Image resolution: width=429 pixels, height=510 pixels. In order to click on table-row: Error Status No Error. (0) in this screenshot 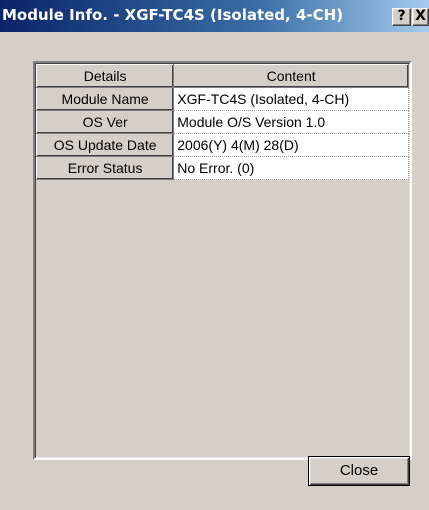, I will do `click(222, 168)`.